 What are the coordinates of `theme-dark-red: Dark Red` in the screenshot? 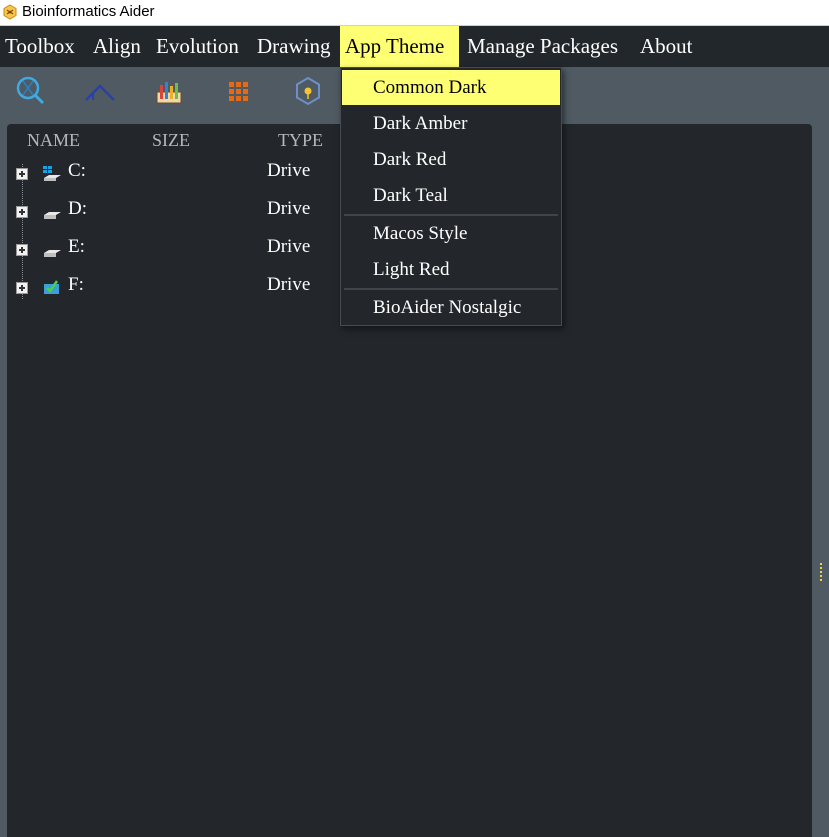 It's located at (451, 159).